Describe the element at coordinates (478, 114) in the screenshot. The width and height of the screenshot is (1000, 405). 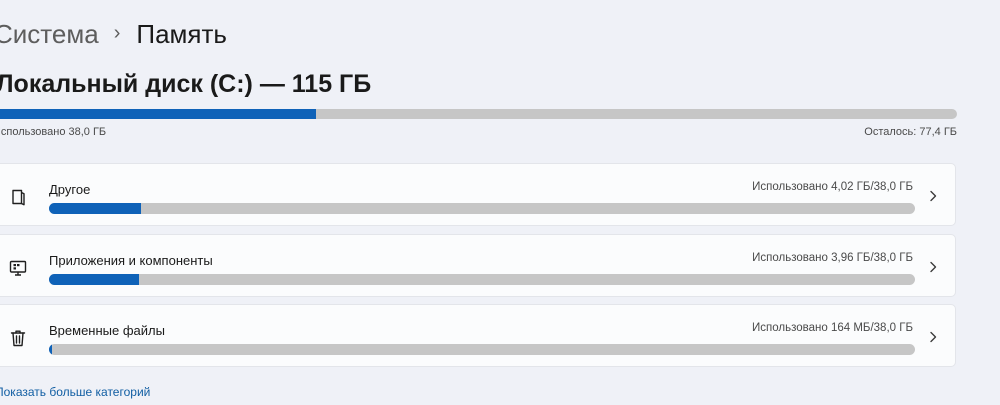
I see `disk-usage-bar` at that location.